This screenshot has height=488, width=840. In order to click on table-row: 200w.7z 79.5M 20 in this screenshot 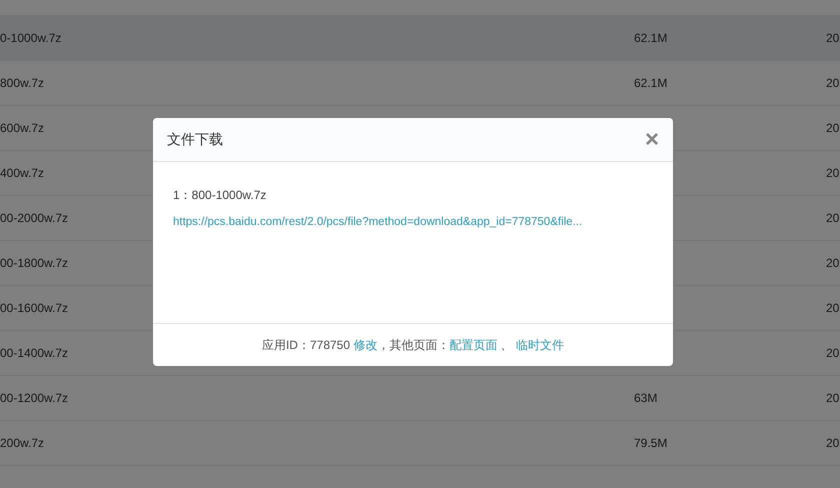, I will do `click(420, 443)`.